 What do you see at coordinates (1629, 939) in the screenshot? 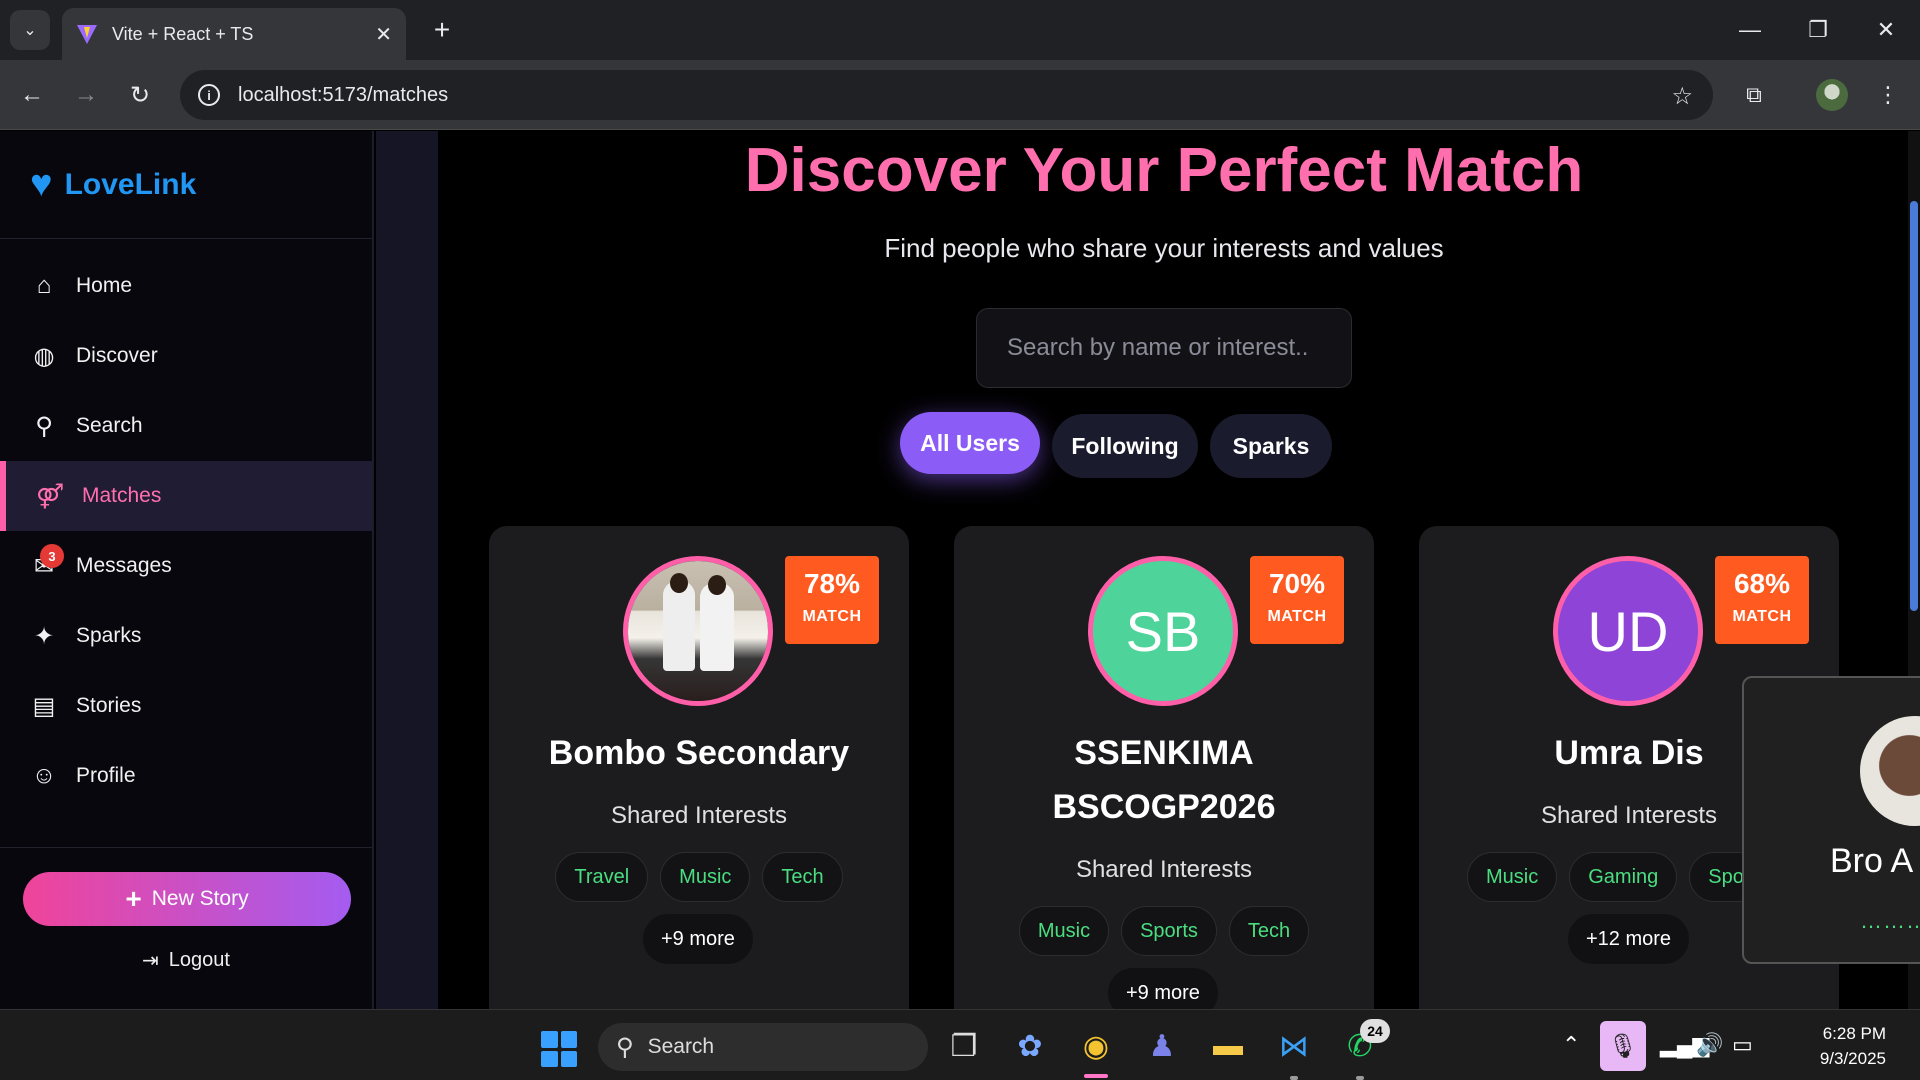
I see `more-interests-chip: +12 more` at bounding box center [1629, 939].